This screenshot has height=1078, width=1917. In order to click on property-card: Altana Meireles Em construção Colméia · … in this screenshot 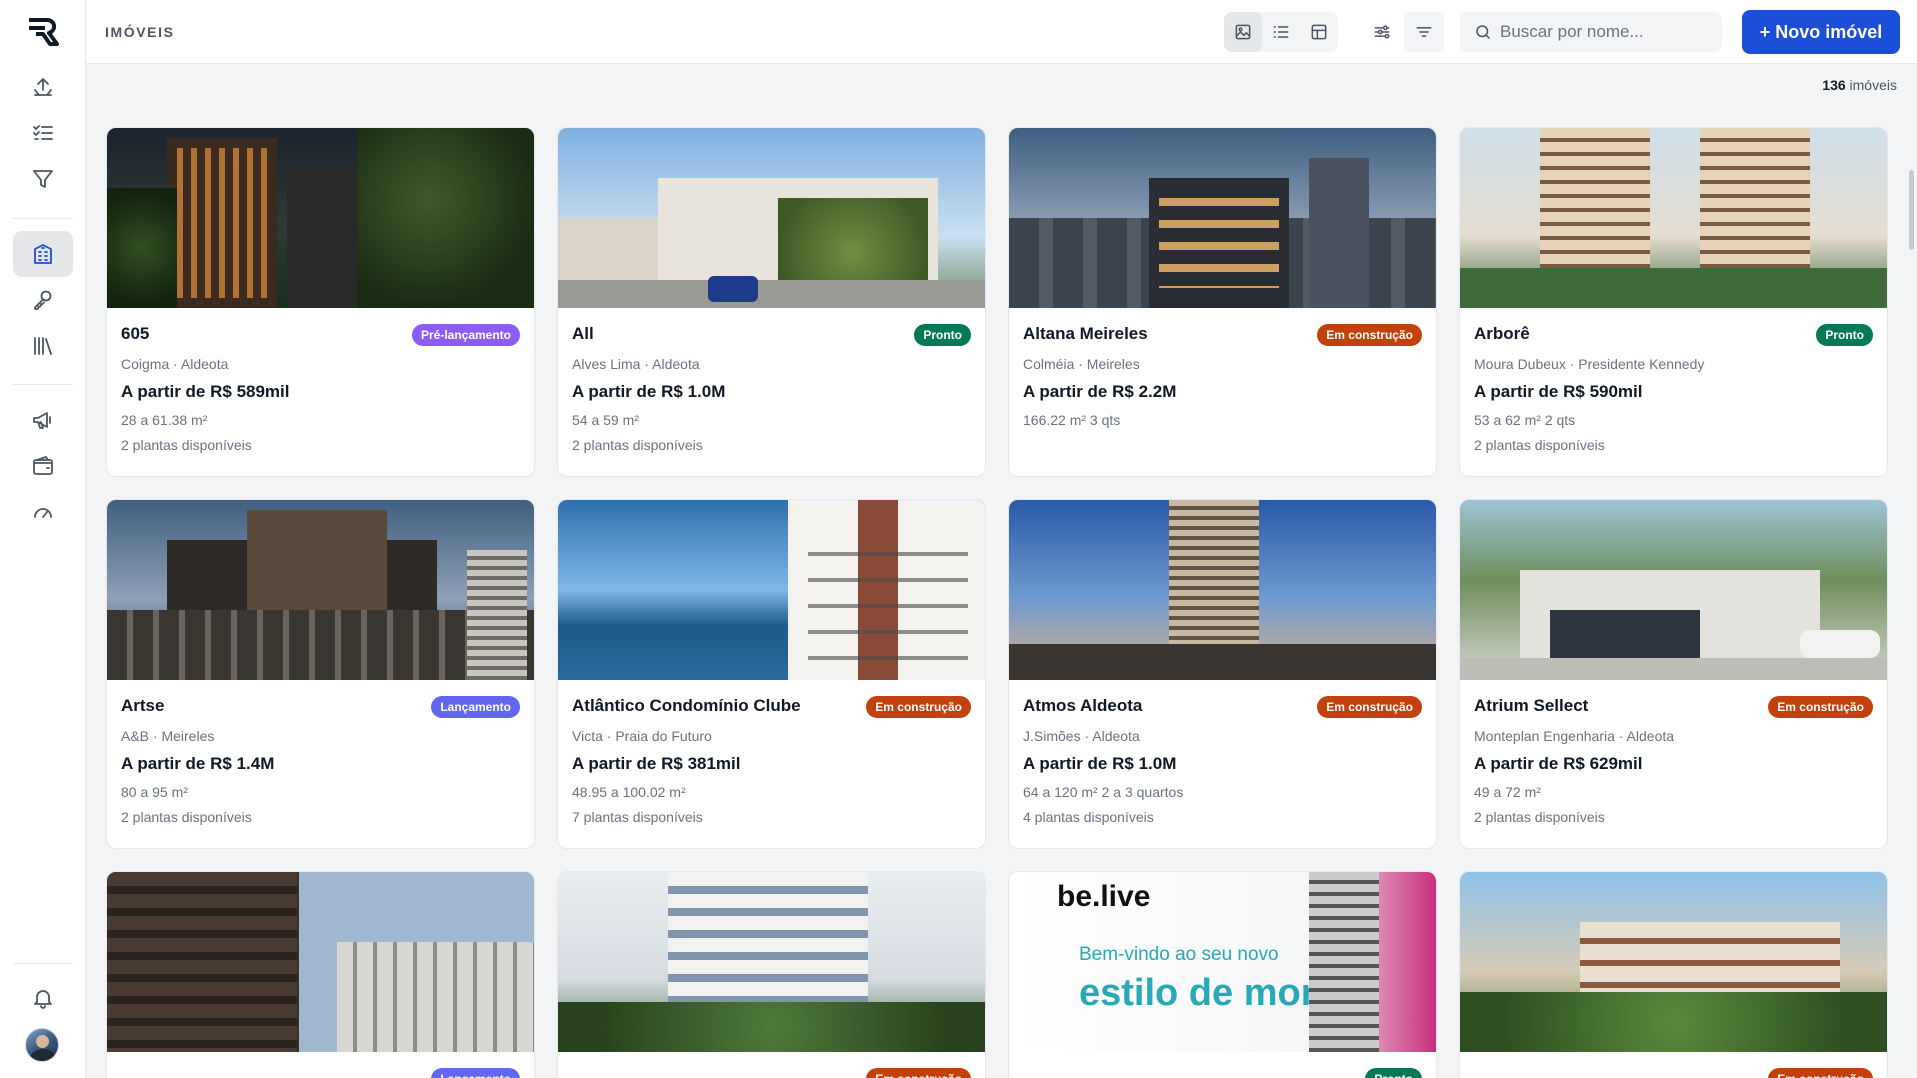, I will do `click(1222, 302)`.